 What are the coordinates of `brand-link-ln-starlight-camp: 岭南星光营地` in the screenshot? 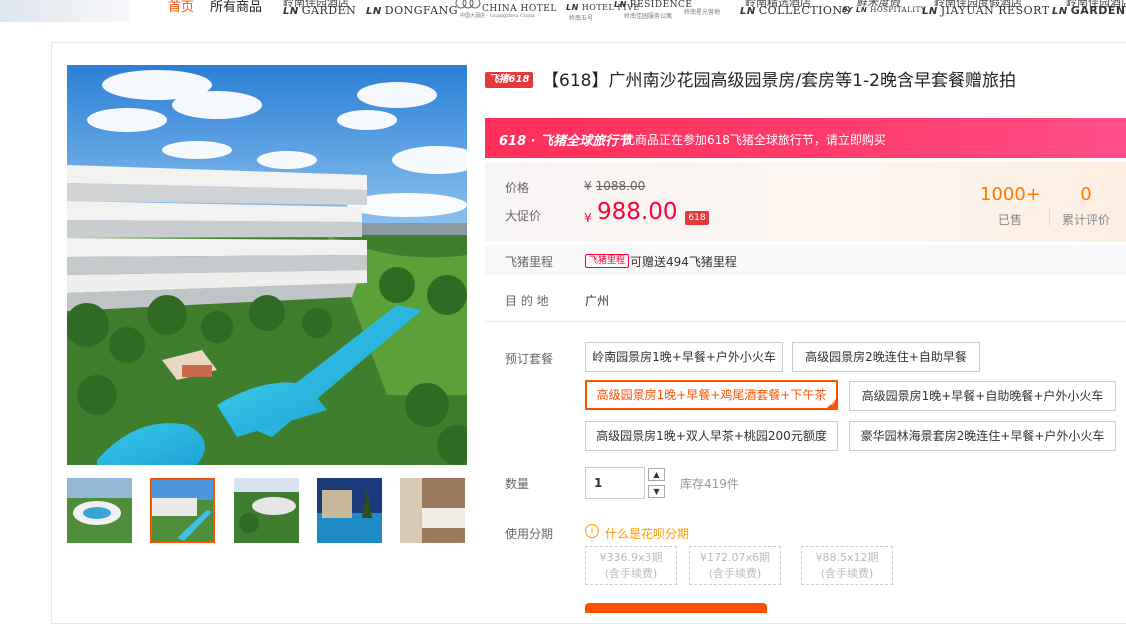 It's located at (706, 11).